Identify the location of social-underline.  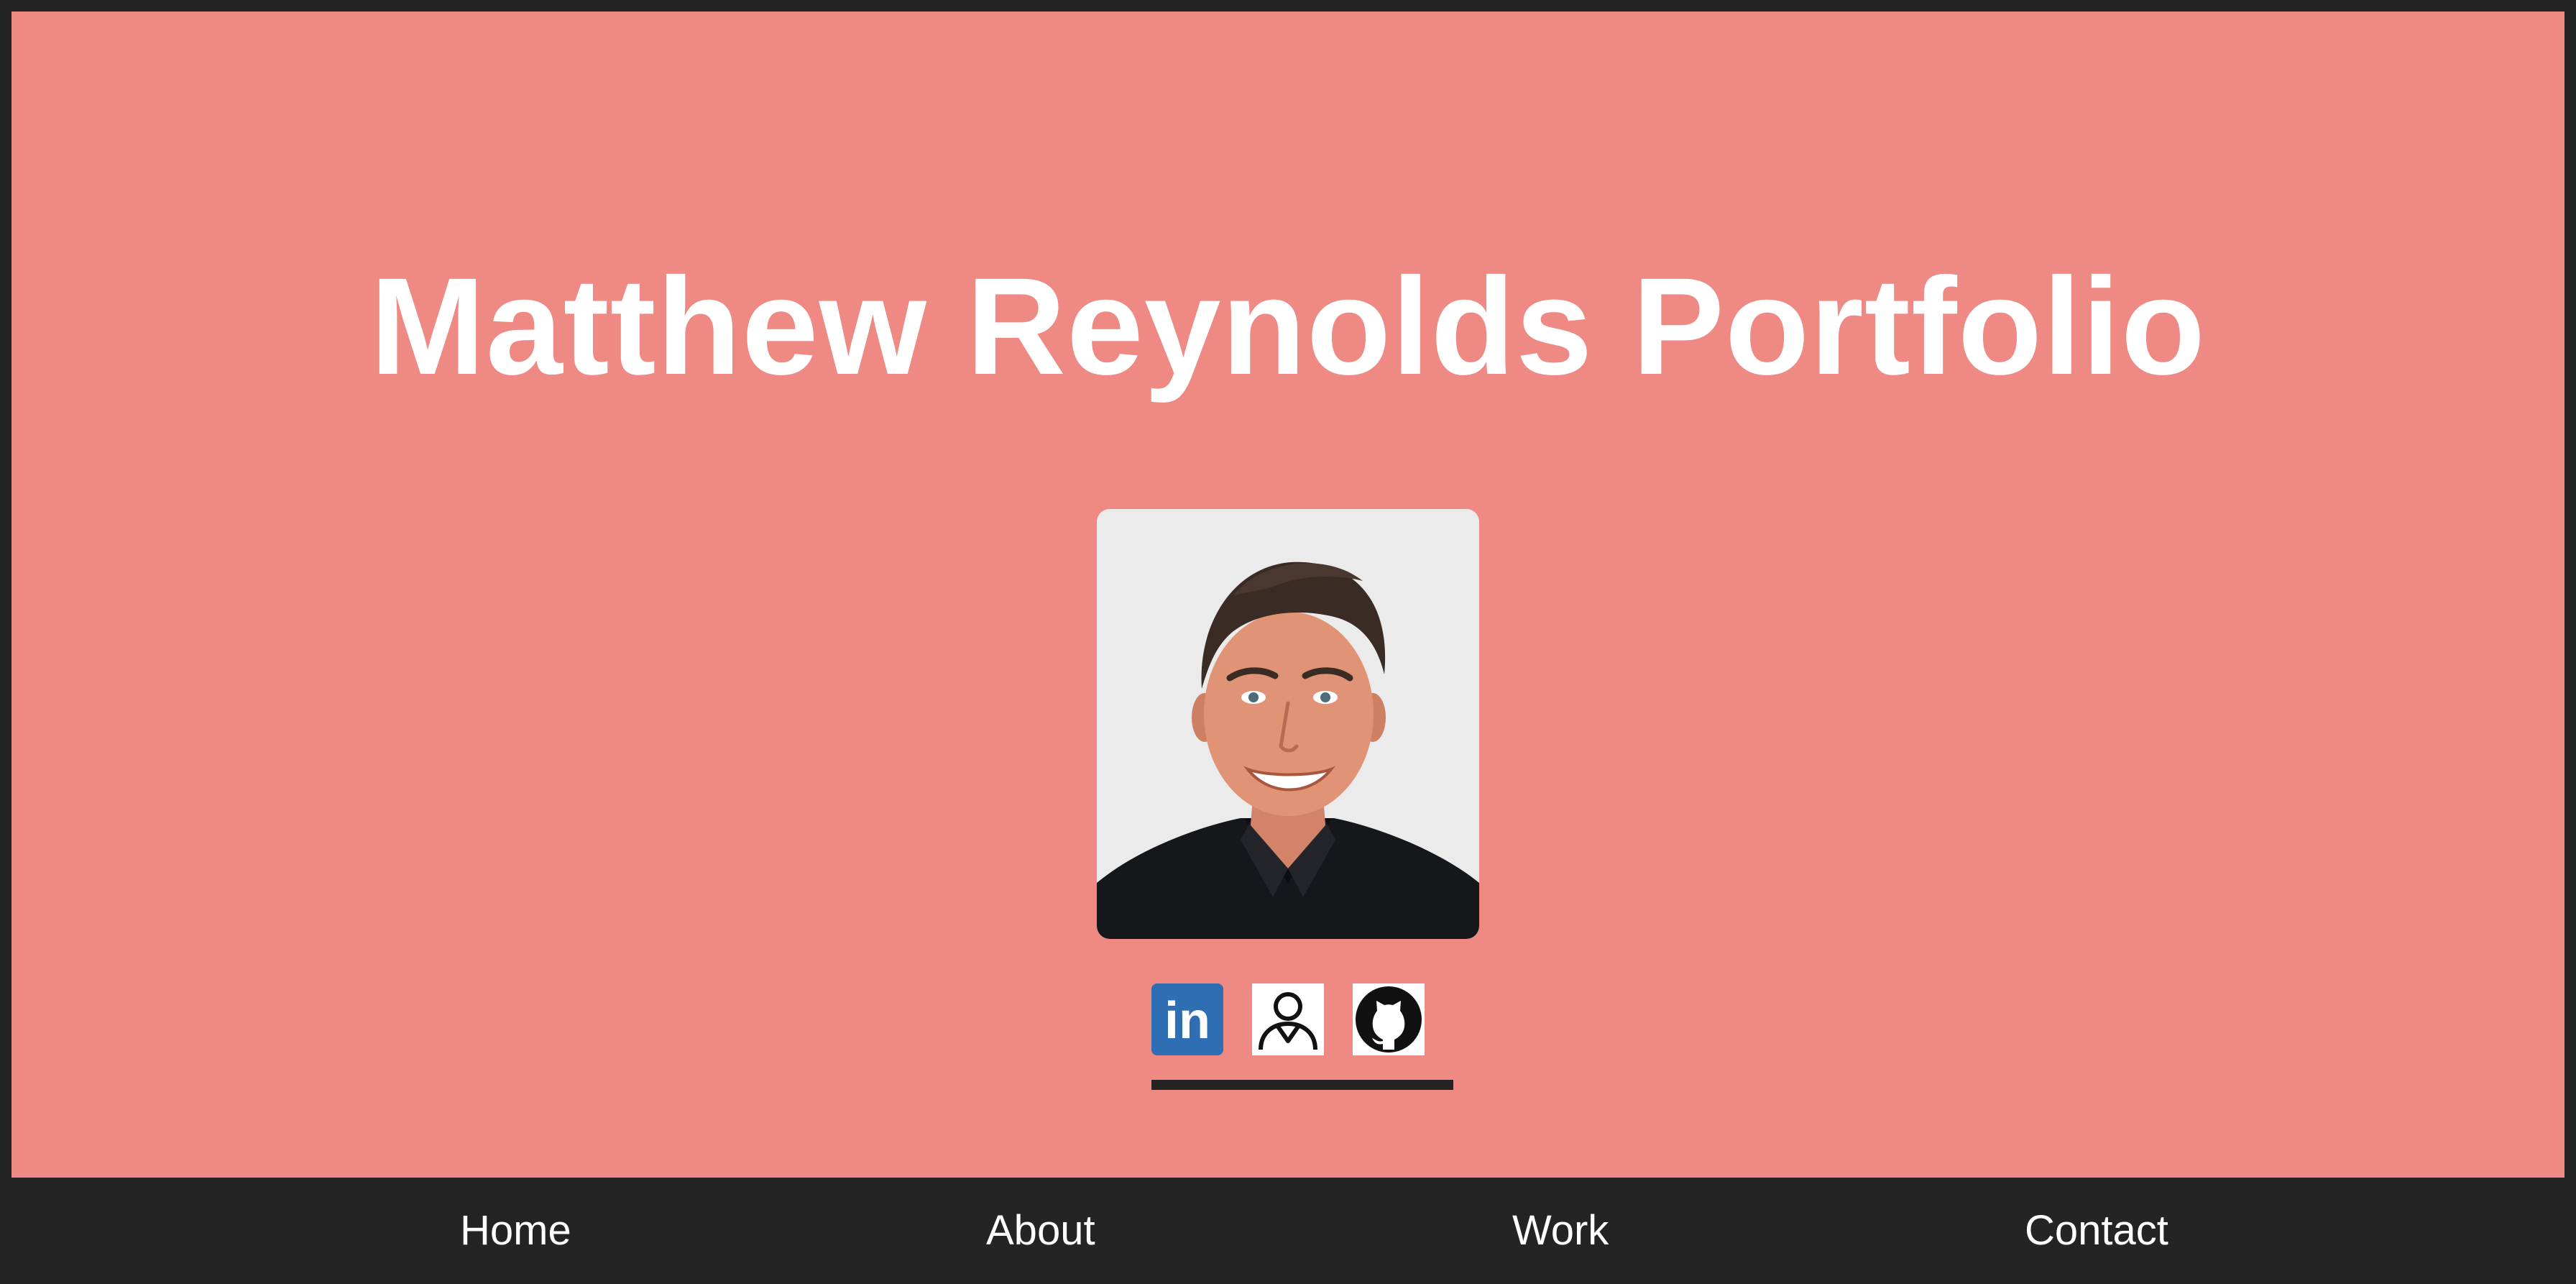
(1302, 1085).